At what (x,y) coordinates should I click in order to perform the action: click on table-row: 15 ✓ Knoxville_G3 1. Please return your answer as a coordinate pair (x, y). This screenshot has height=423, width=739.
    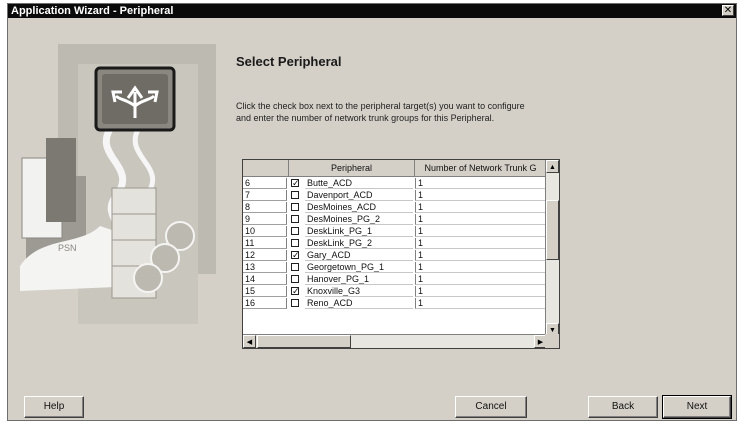
    Looking at the image, I should click on (394, 291).